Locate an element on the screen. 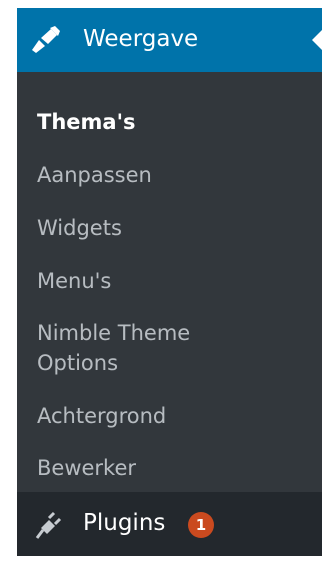 The width and height of the screenshot is (322, 565). submenu-item-themas: Thema's is located at coordinates (86, 122).